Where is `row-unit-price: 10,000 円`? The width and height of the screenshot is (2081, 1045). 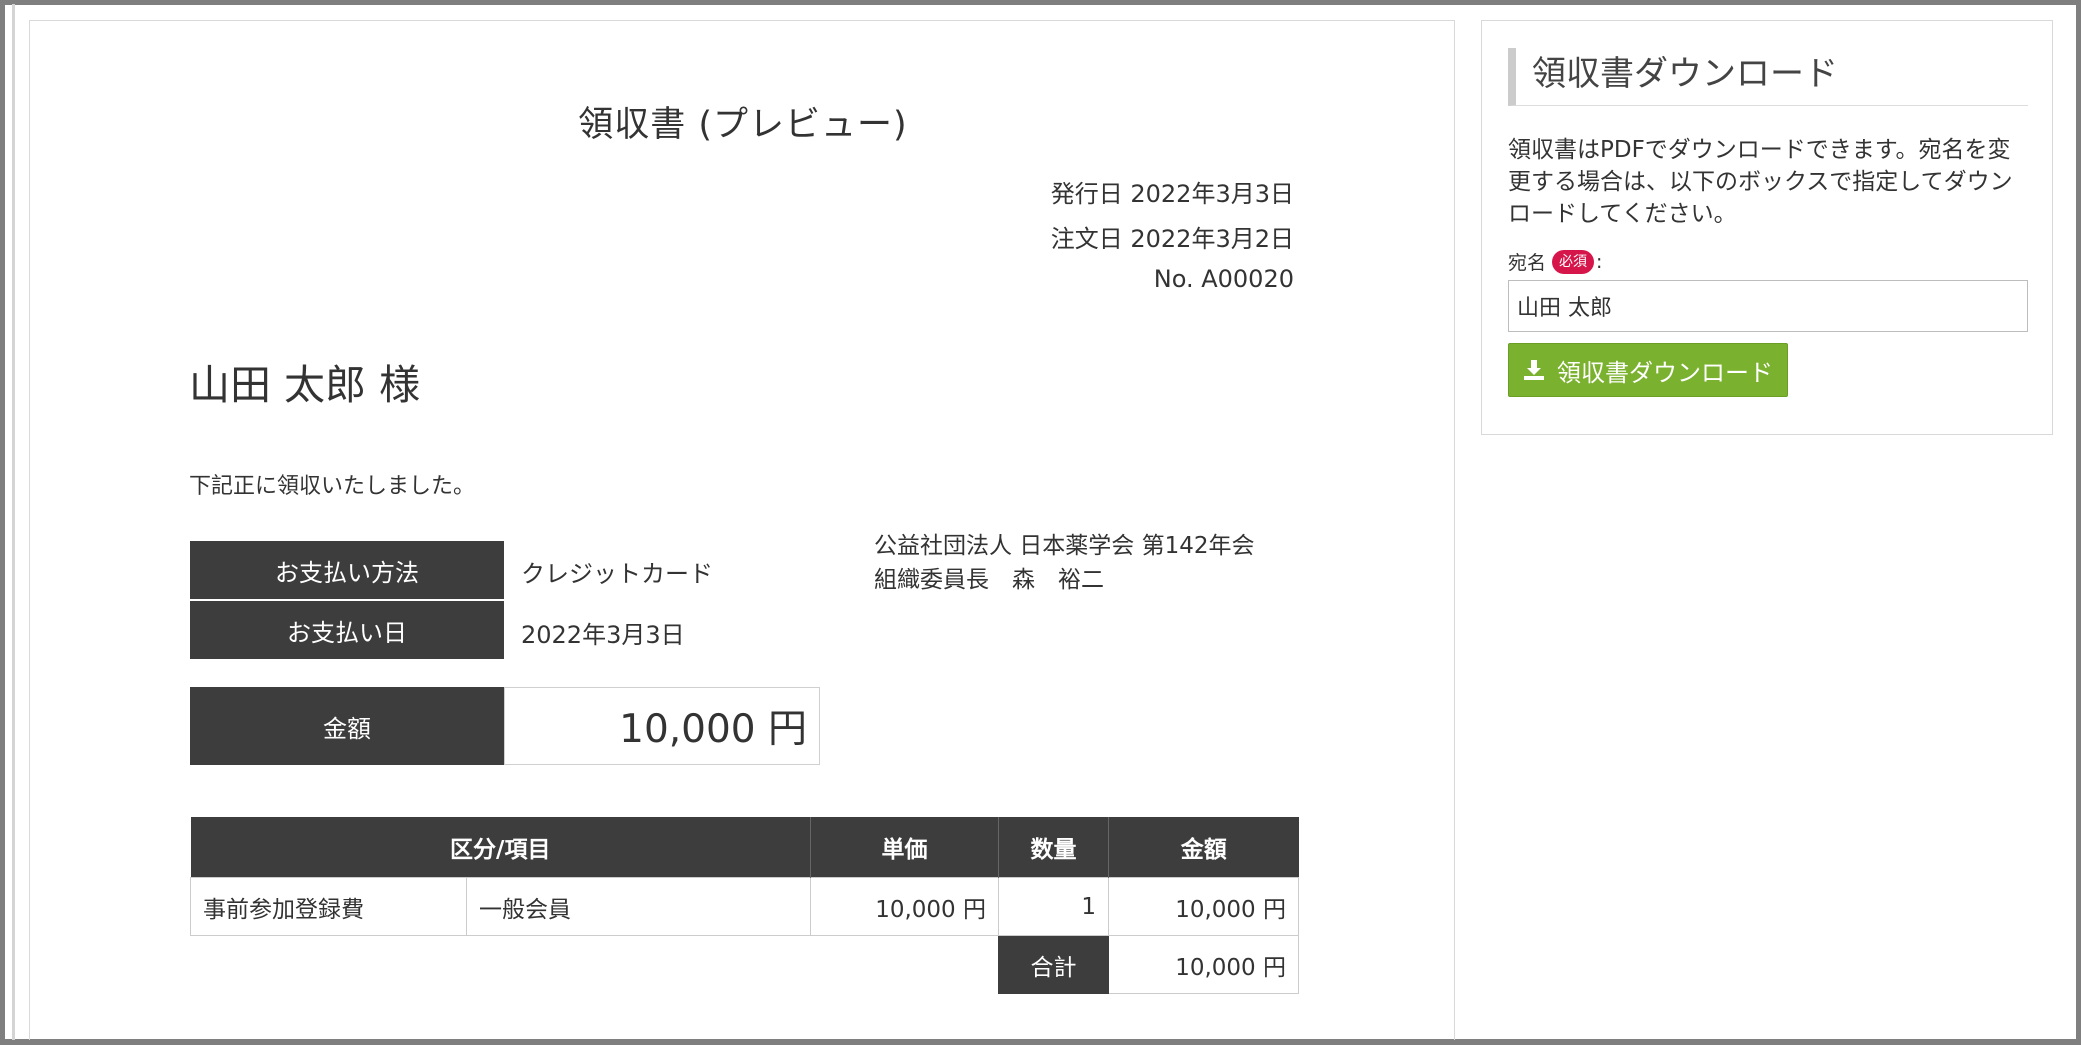 row-unit-price: 10,000 円 is located at coordinates (904, 906).